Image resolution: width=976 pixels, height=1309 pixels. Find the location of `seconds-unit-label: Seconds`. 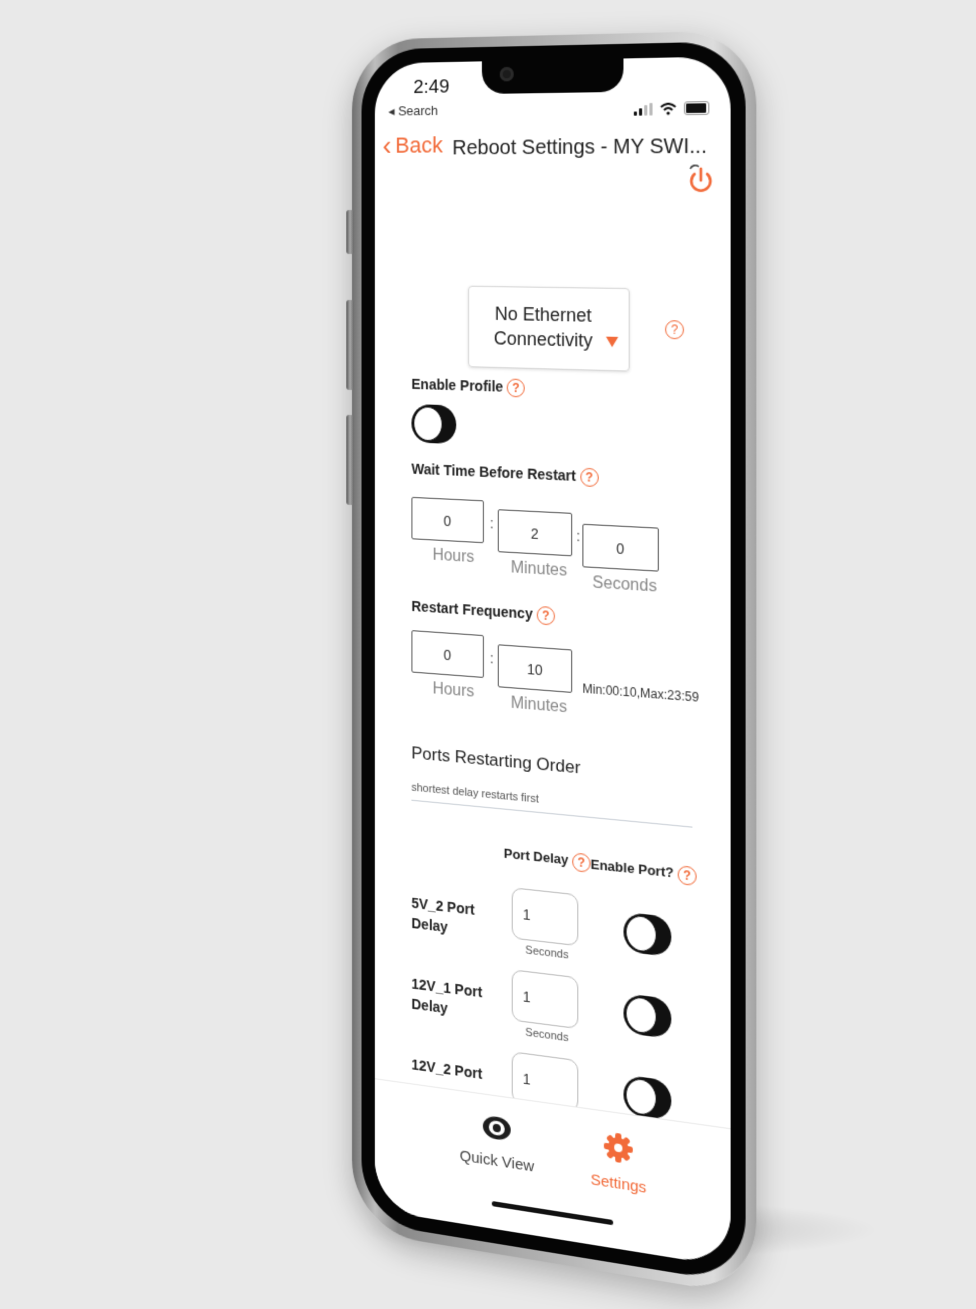

seconds-unit-label: Seconds is located at coordinates (624, 585).